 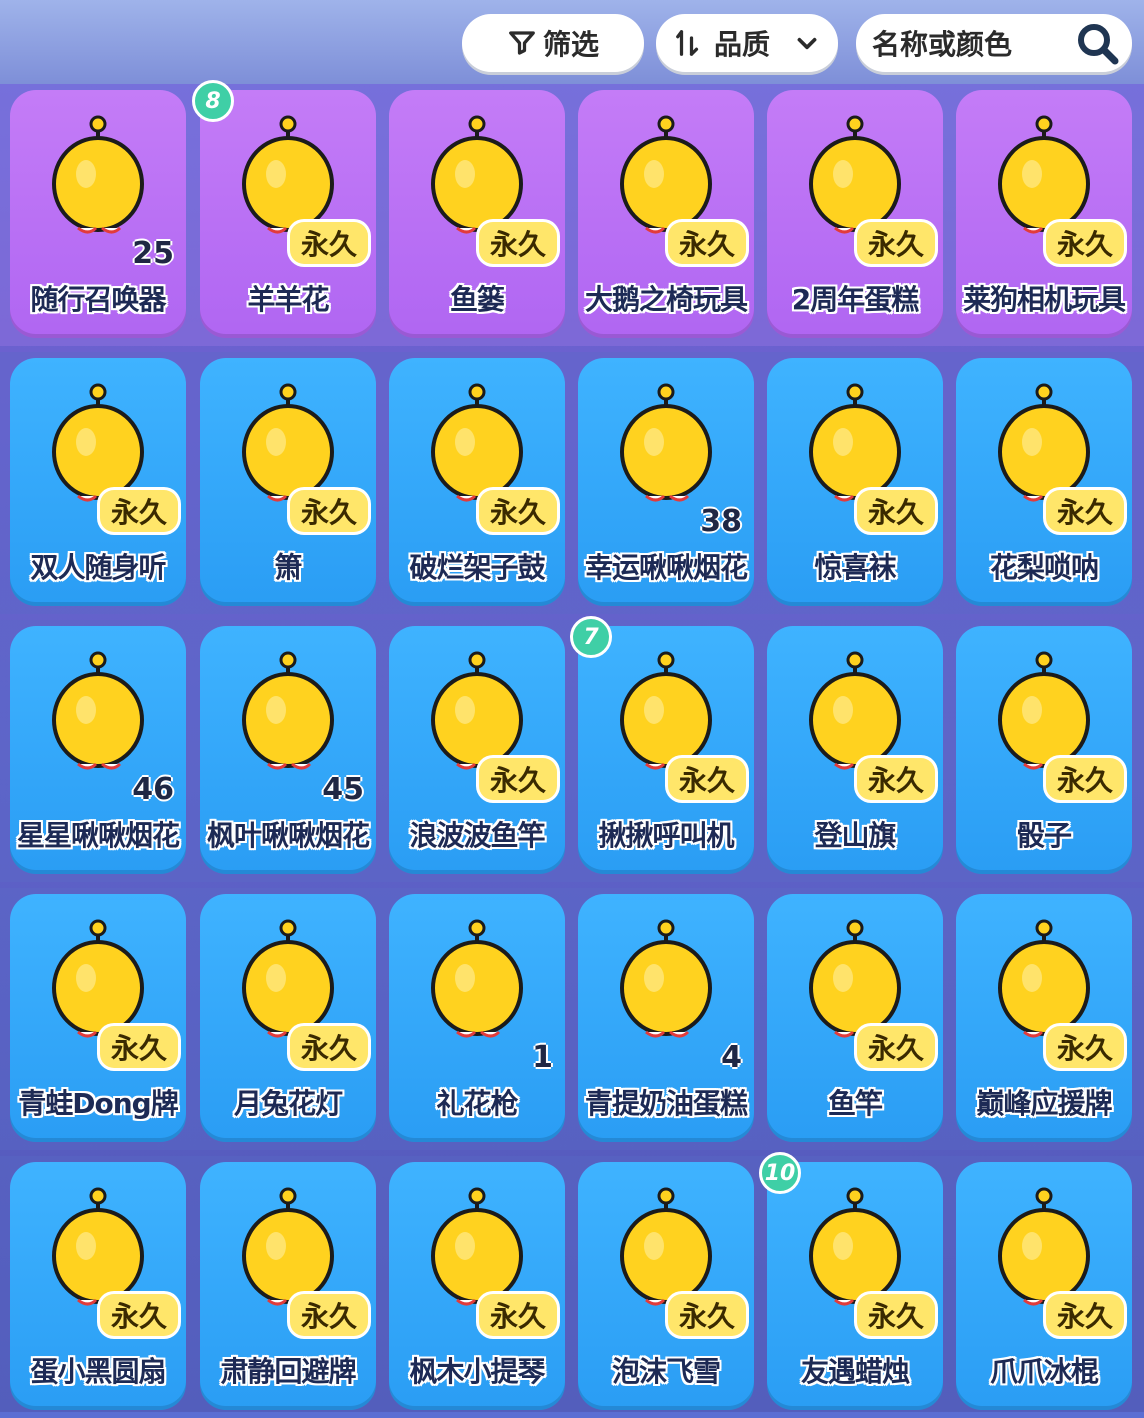 What do you see at coordinates (98, 299) in the screenshot?
I see `item-name: 随行召唤器` at bounding box center [98, 299].